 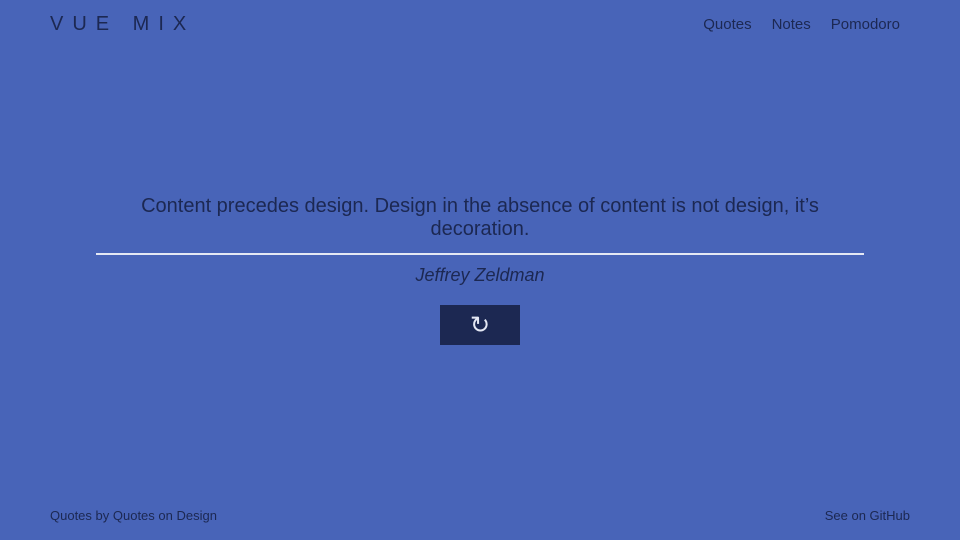 I want to click on header: VUE MIX Quotes Notes Pomodoro, so click(x=480, y=25).